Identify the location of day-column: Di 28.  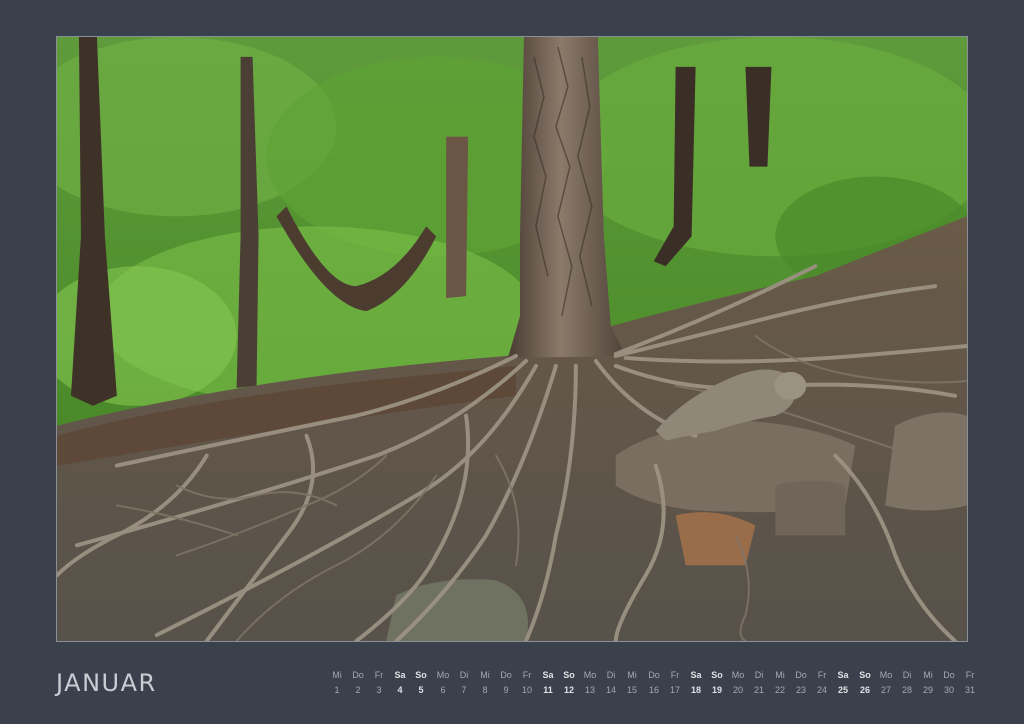
(907, 682).